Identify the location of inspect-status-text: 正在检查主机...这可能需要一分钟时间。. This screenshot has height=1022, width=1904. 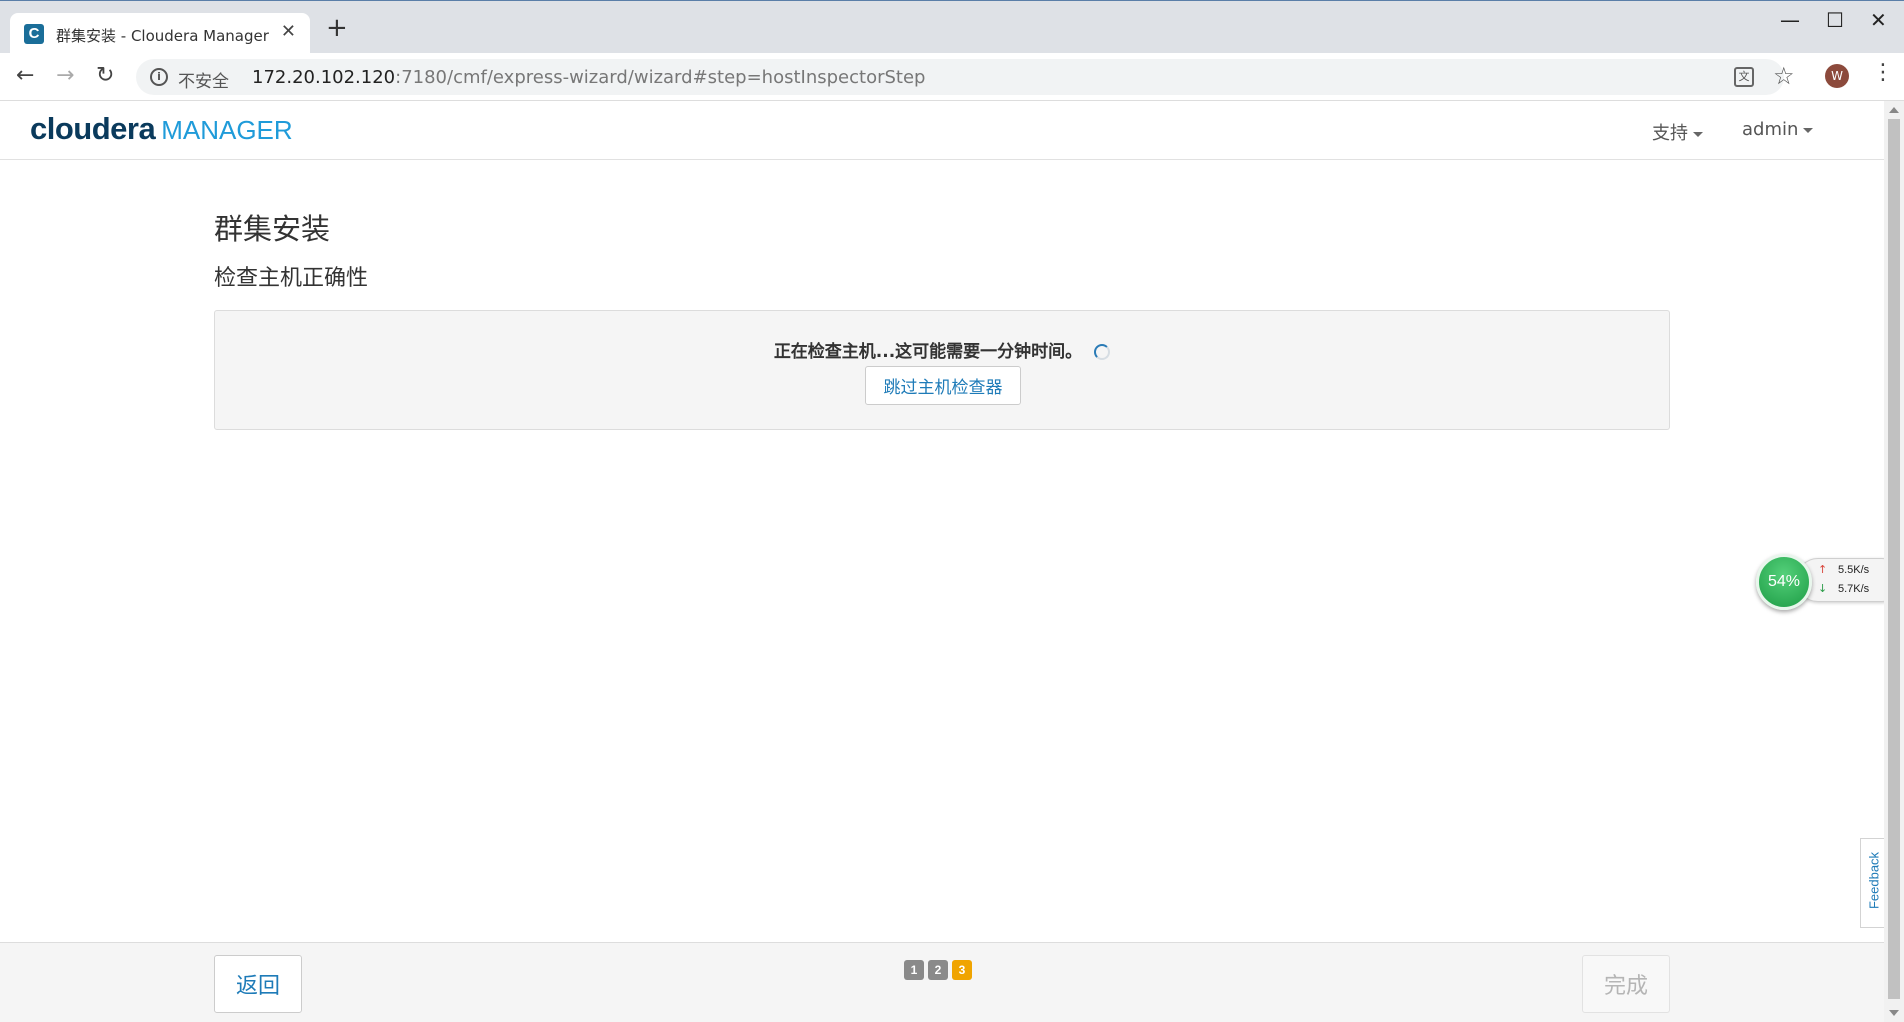
(928, 352).